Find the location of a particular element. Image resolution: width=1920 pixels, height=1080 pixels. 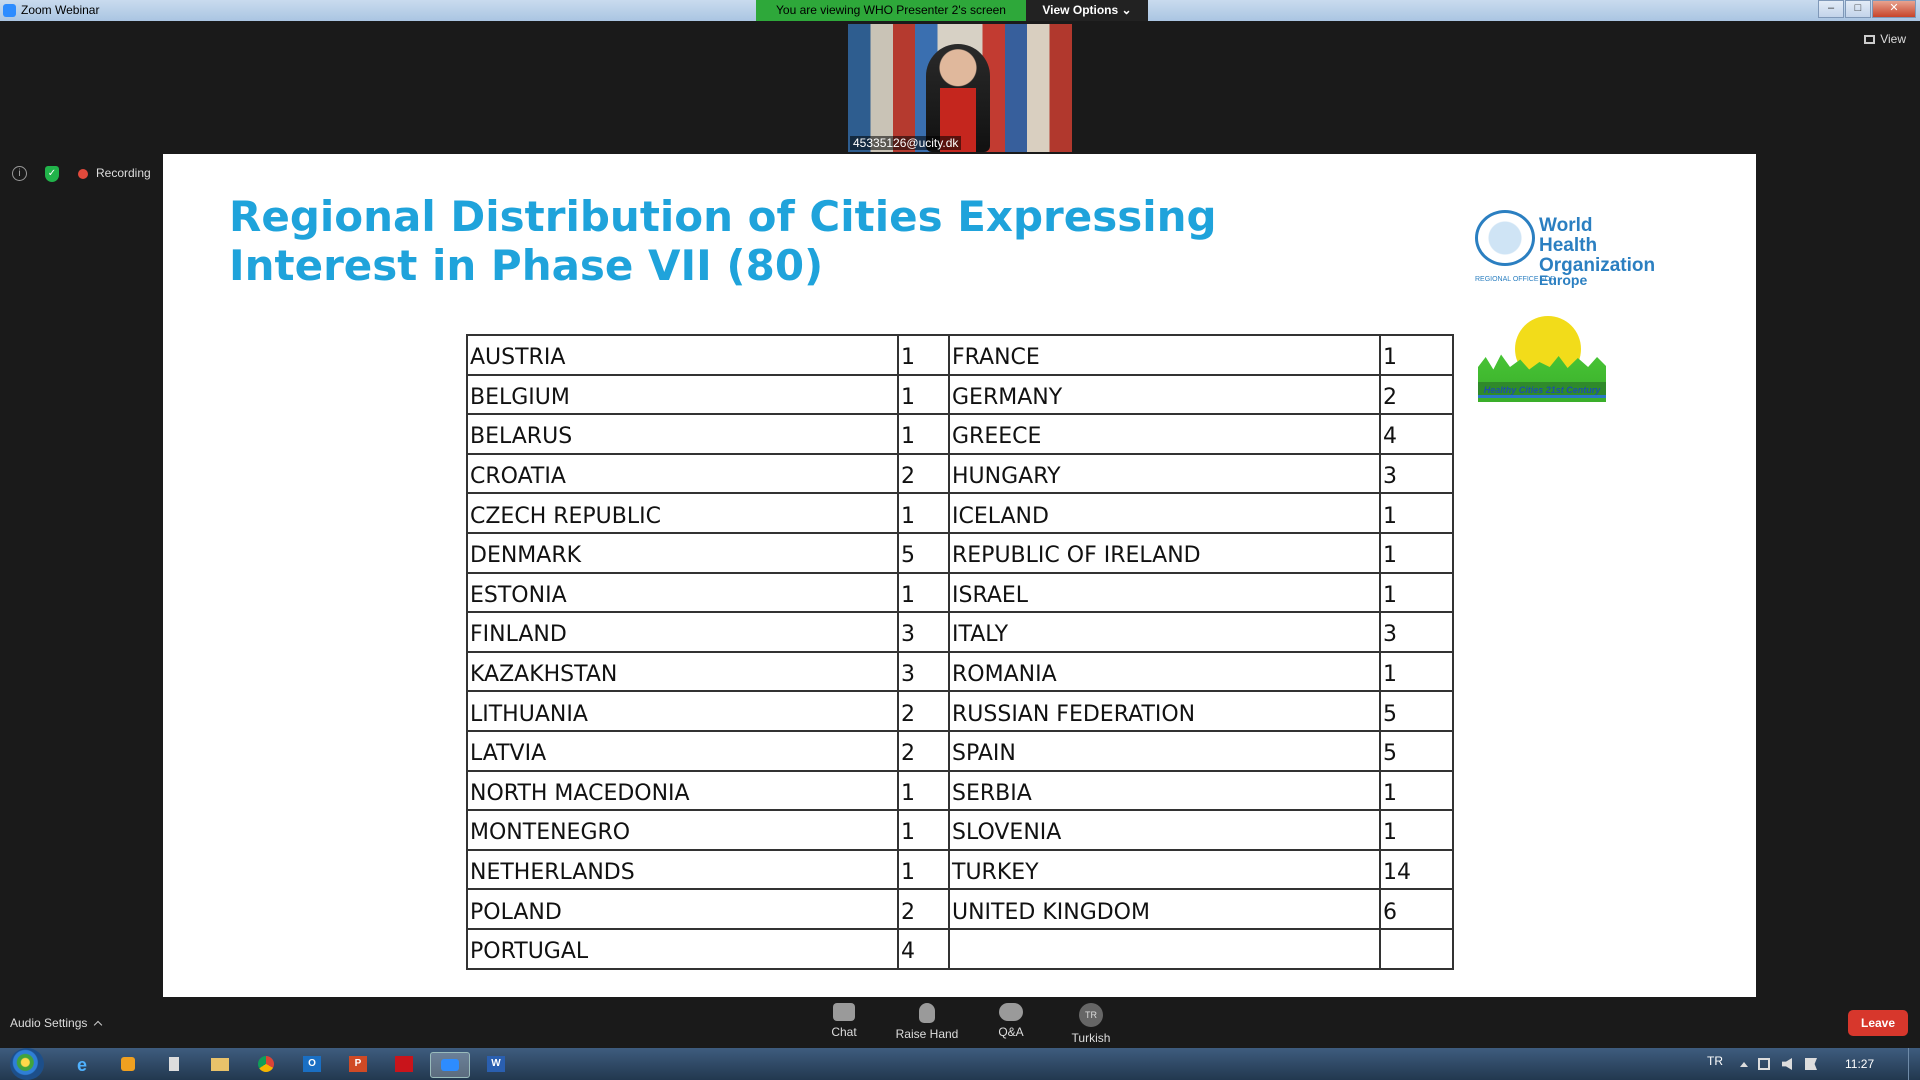

leave-button: Leave is located at coordinates (1878, 1023).